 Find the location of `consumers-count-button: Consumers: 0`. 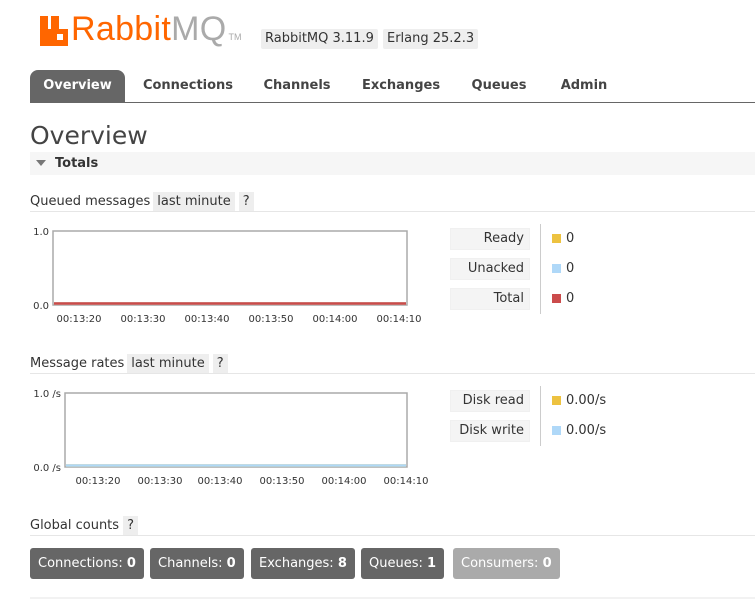

consumers-count-button: Consumers: 0 is located at coordinates (506, 563).